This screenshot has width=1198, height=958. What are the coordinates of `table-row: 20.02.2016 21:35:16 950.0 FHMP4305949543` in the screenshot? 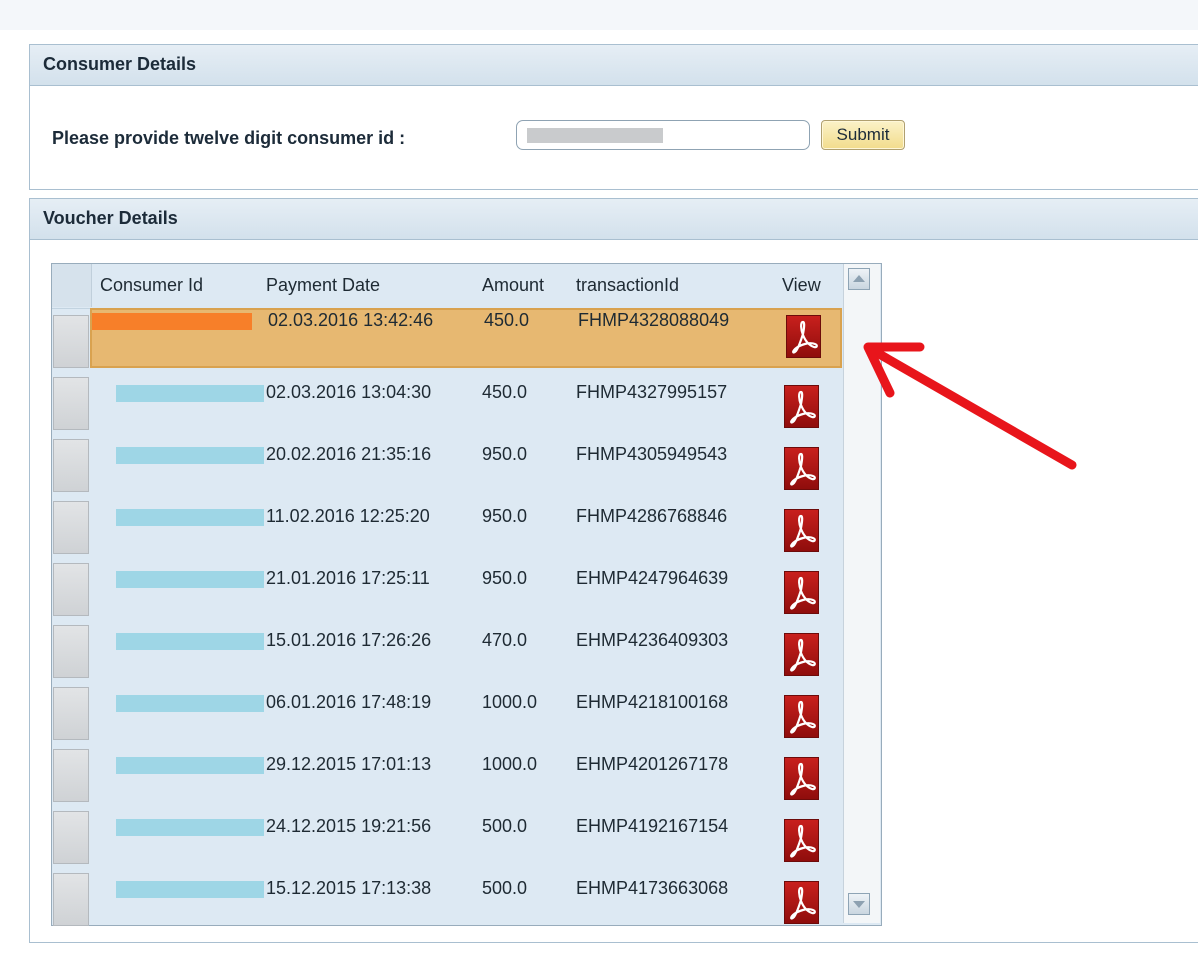 It's located at (447, 463).